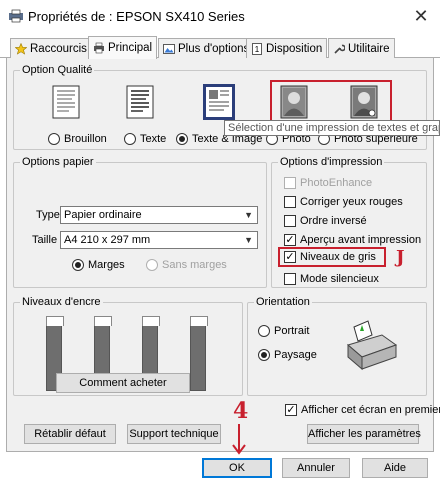  I want to click on close-icon: ✕, so click(421, 16).